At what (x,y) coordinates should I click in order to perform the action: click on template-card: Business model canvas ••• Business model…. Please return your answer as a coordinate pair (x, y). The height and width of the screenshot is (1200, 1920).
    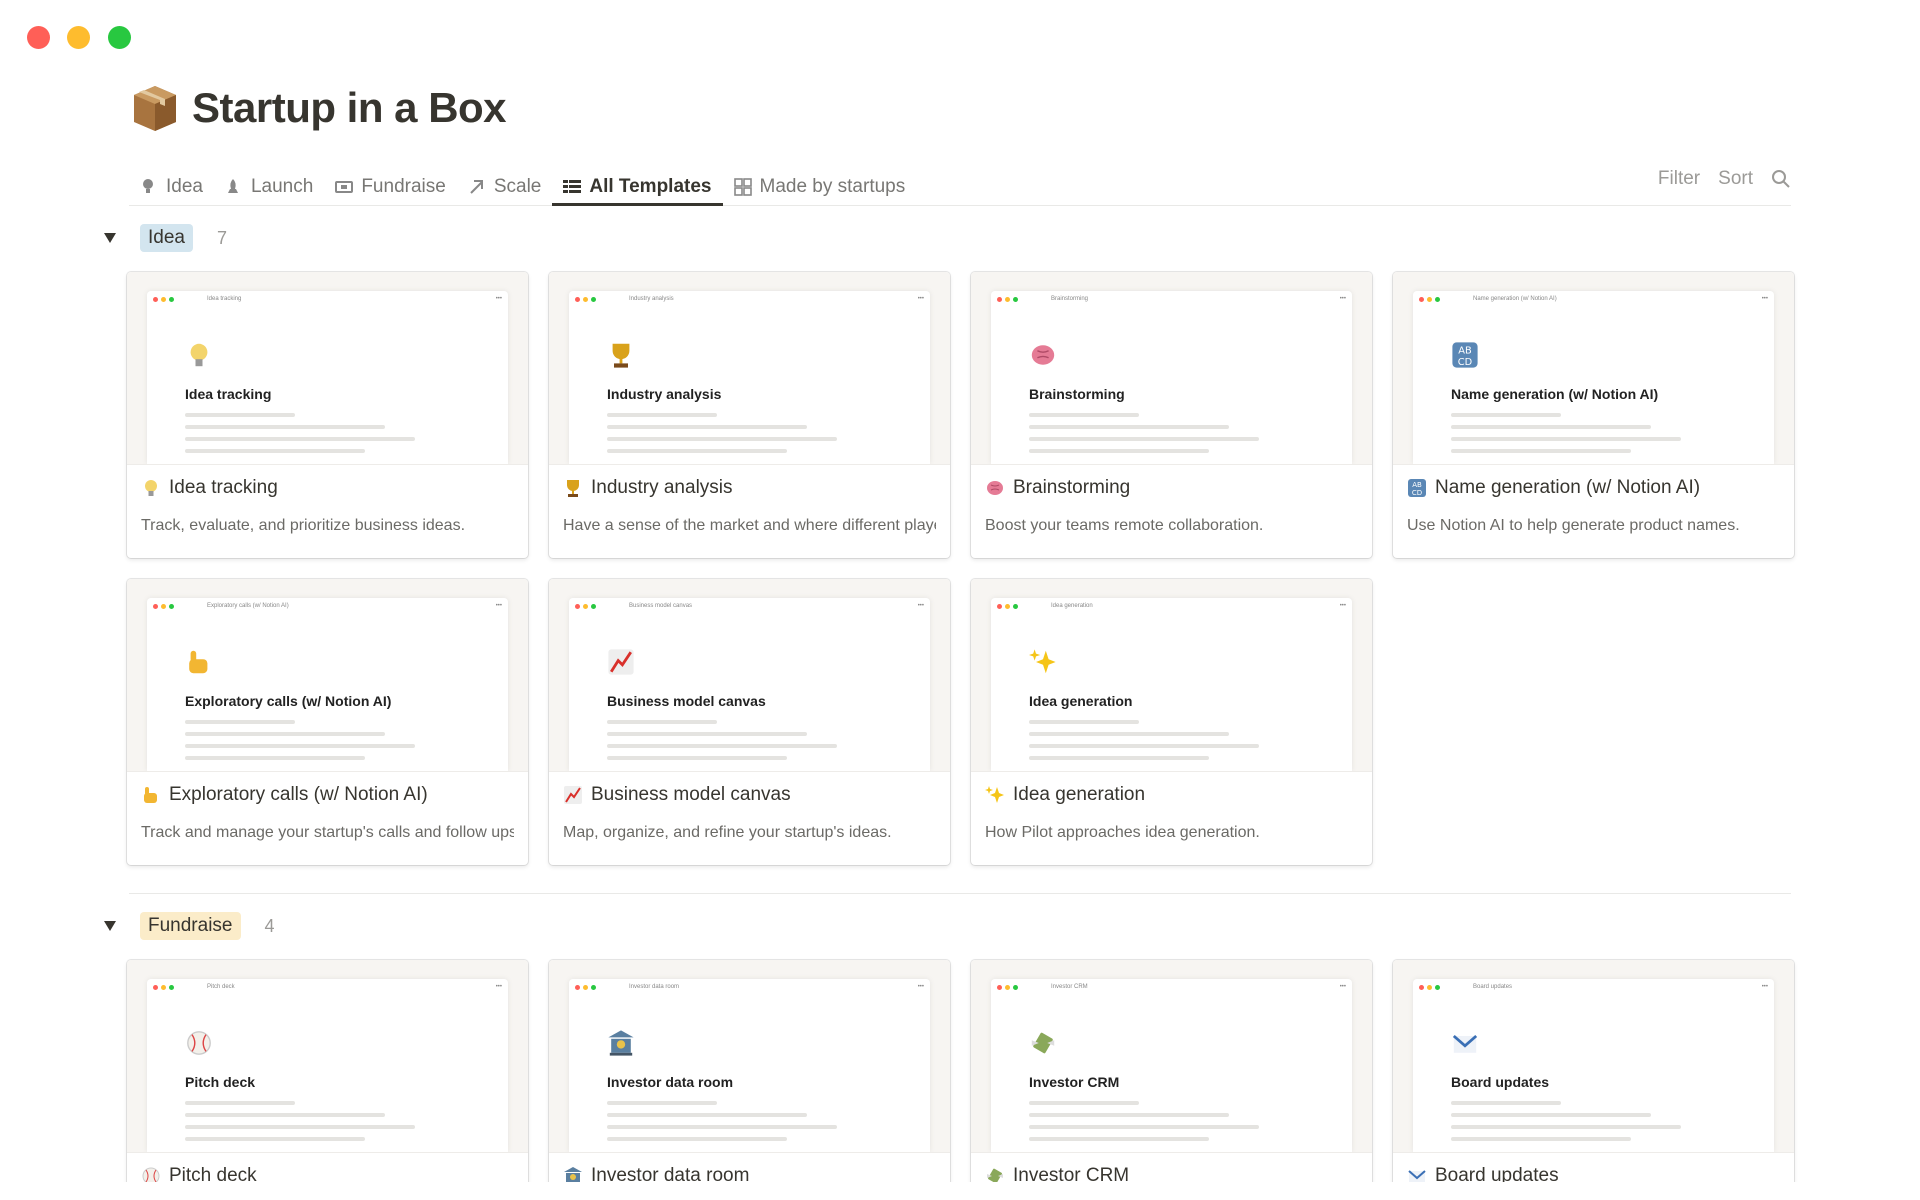
    Looking at the image, I should click on (749, 722).